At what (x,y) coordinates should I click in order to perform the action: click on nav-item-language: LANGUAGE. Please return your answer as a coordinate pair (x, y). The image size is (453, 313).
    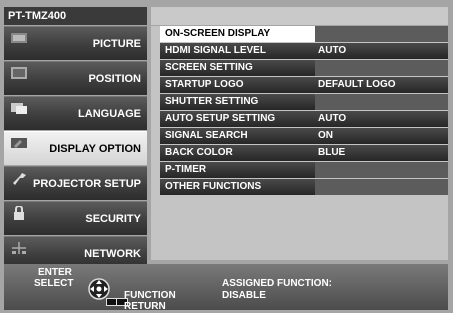
    Looking at the image, I should click on (75, 113).